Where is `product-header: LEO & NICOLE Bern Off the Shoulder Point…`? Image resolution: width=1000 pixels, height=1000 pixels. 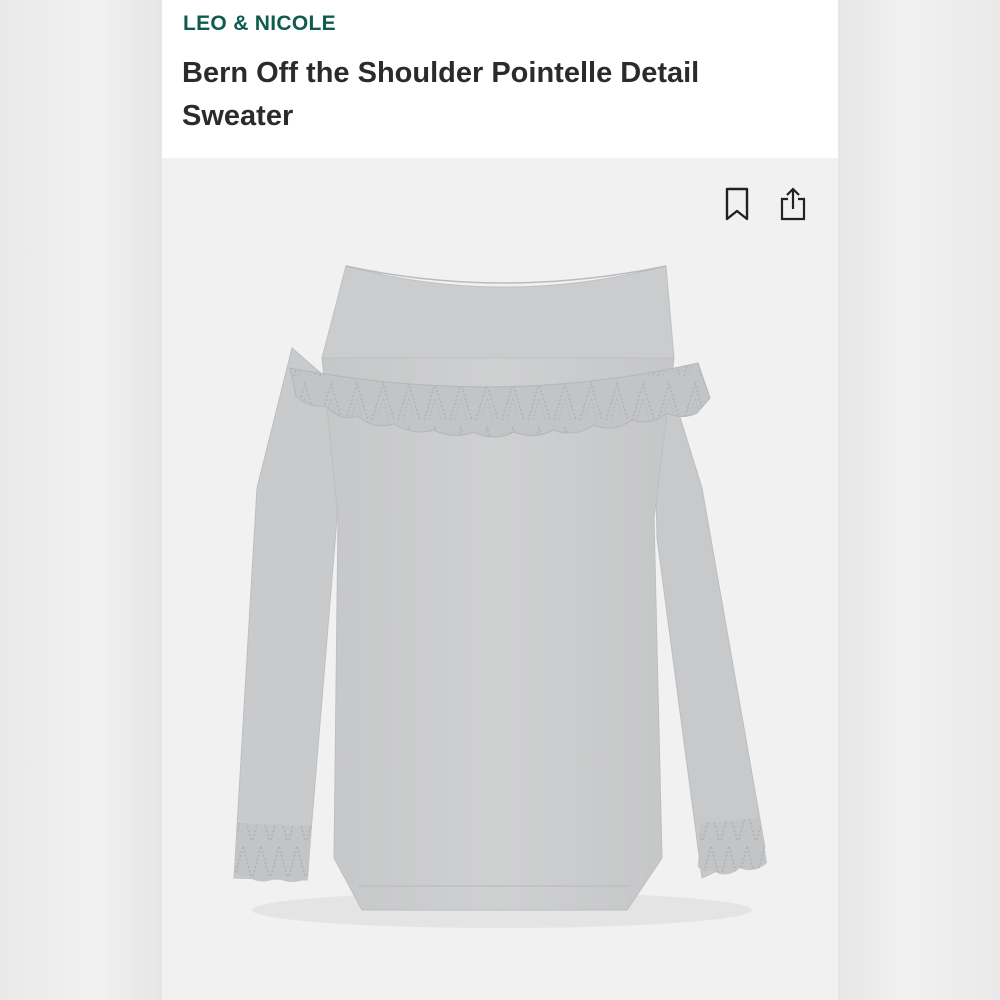
product-header: LEO & NICOLE Bern Off the Shoulder Point… is located at coordinates (500, 79).